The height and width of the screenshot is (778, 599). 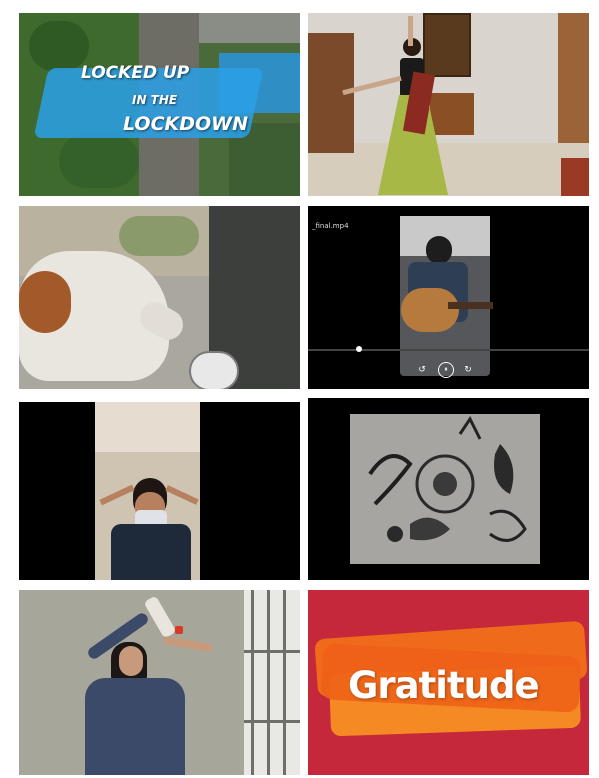 I want to click on gallery-tile-dance, so click(x=448, y=104).